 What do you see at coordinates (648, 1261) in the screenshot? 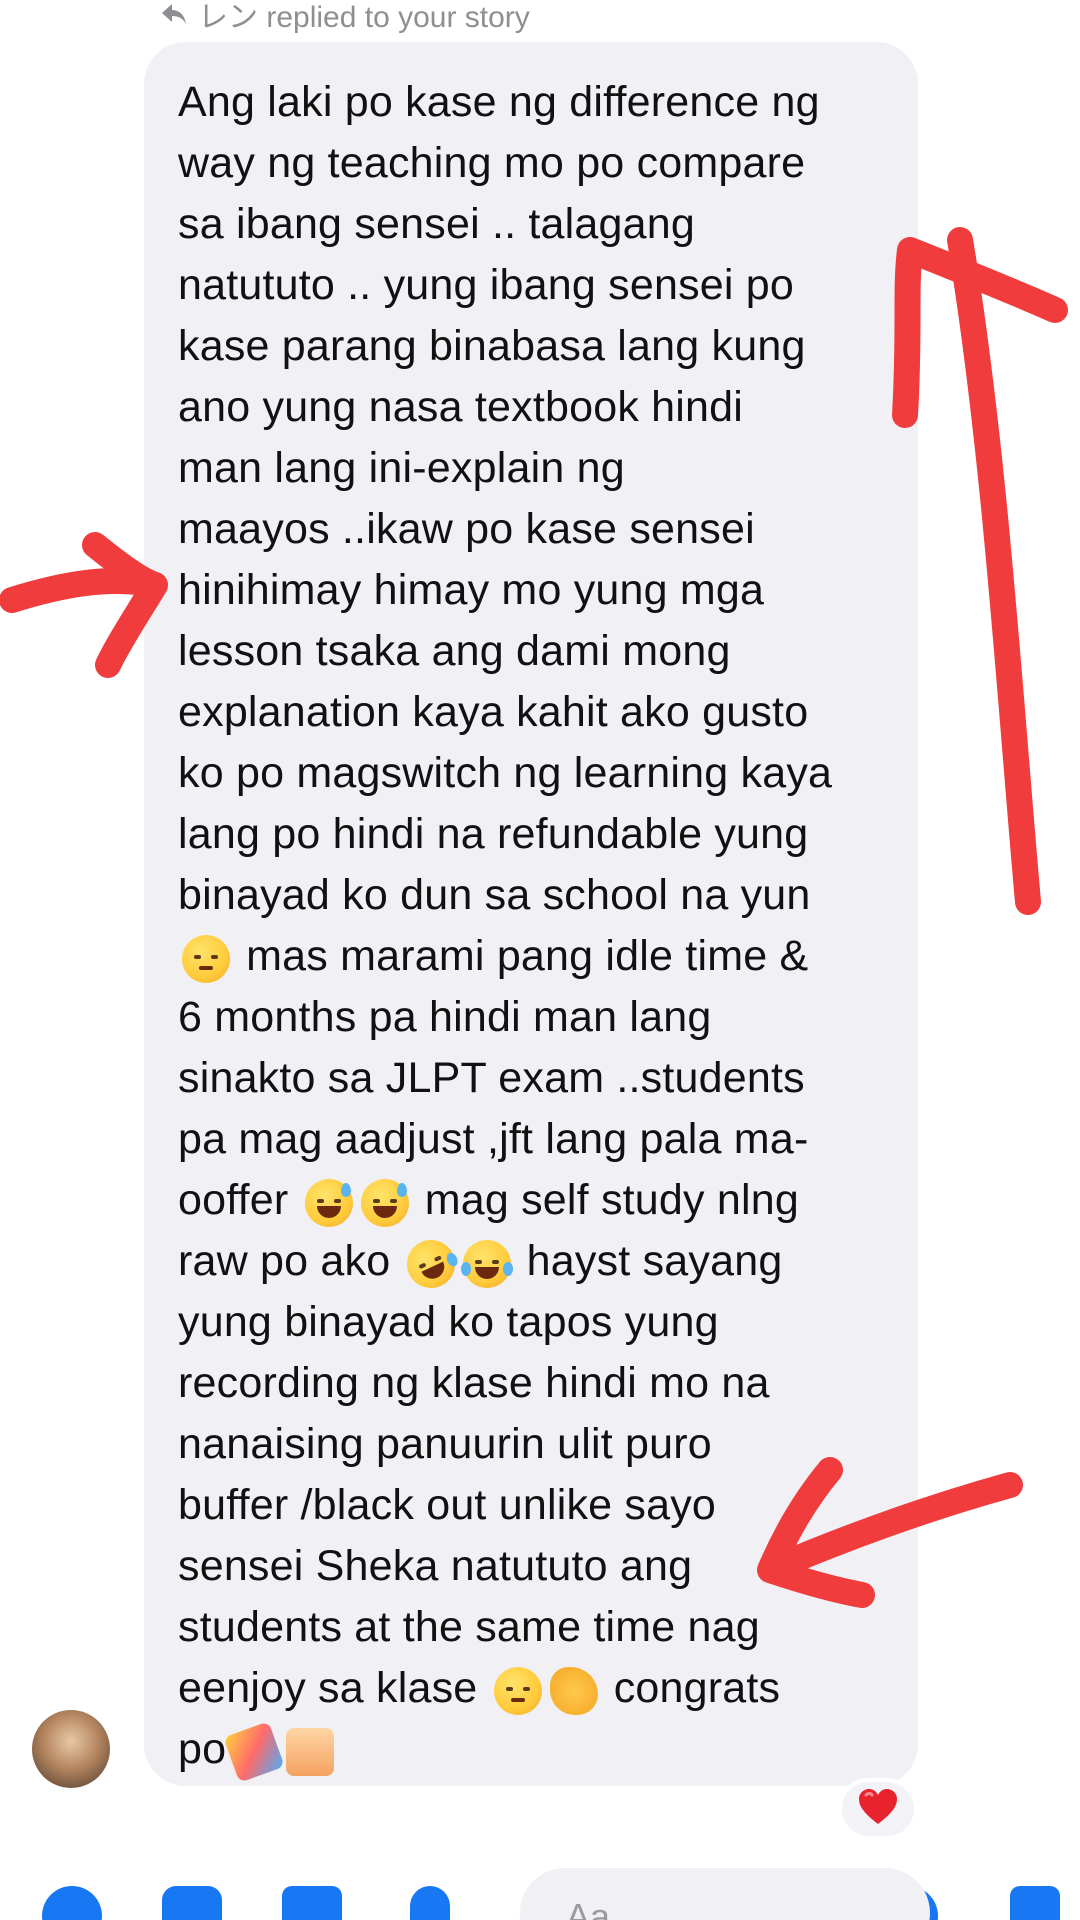
I see `message-line-text: hayst sayang` at bounding box center [648, 1261].